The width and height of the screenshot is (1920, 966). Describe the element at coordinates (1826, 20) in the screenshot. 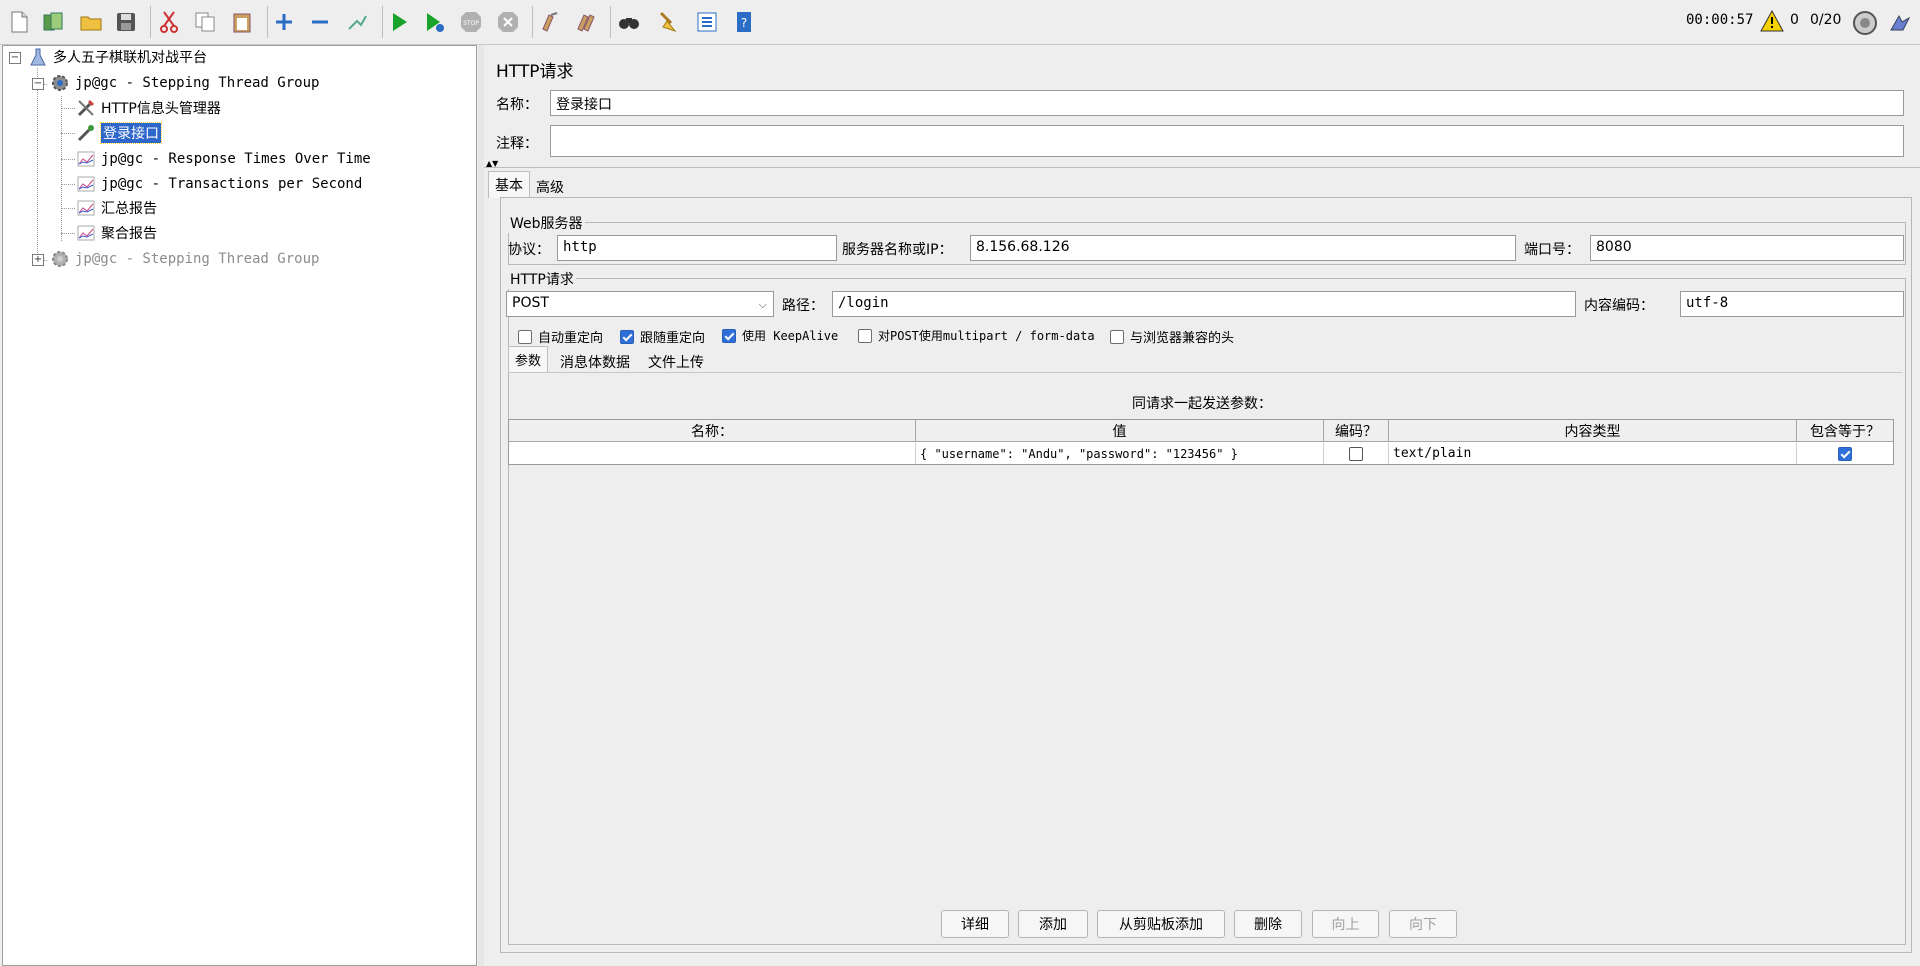

I see `thread-count: 0/20` at that location.